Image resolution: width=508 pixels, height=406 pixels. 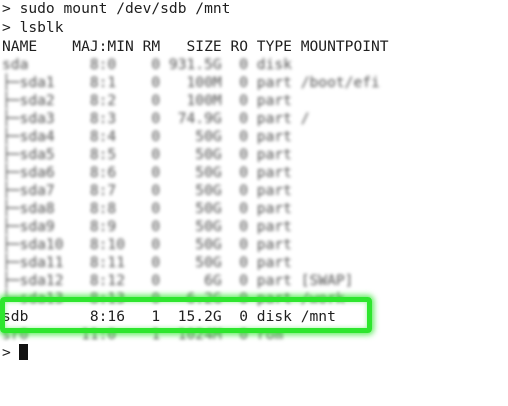 What do you see at coordinates (156, 118) in the screenshot?
I see `lsblk-row-blurred: ├─sda3 8:3 0 74.9G 0 part /` at bounding box center [156, 118].